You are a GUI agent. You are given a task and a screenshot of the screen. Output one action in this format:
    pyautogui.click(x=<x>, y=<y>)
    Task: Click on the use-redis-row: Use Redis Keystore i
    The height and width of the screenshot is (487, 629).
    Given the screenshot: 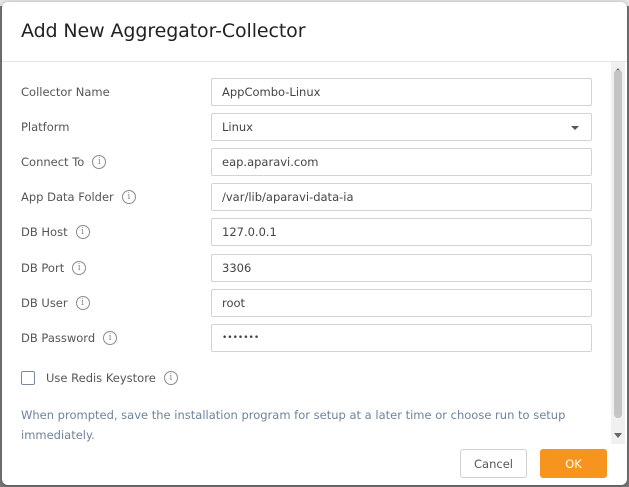 What is the action you would take?
    pyautogui.click(x=99, y=378)
    